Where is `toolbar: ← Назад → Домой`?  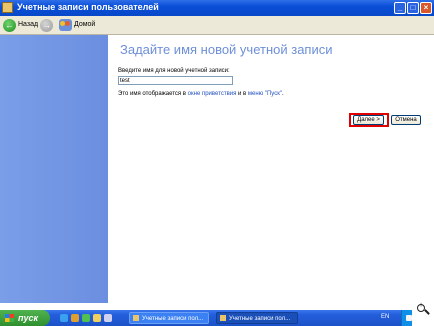
toolbar: ← Назад → Домой is located at coordinates (217, 25).